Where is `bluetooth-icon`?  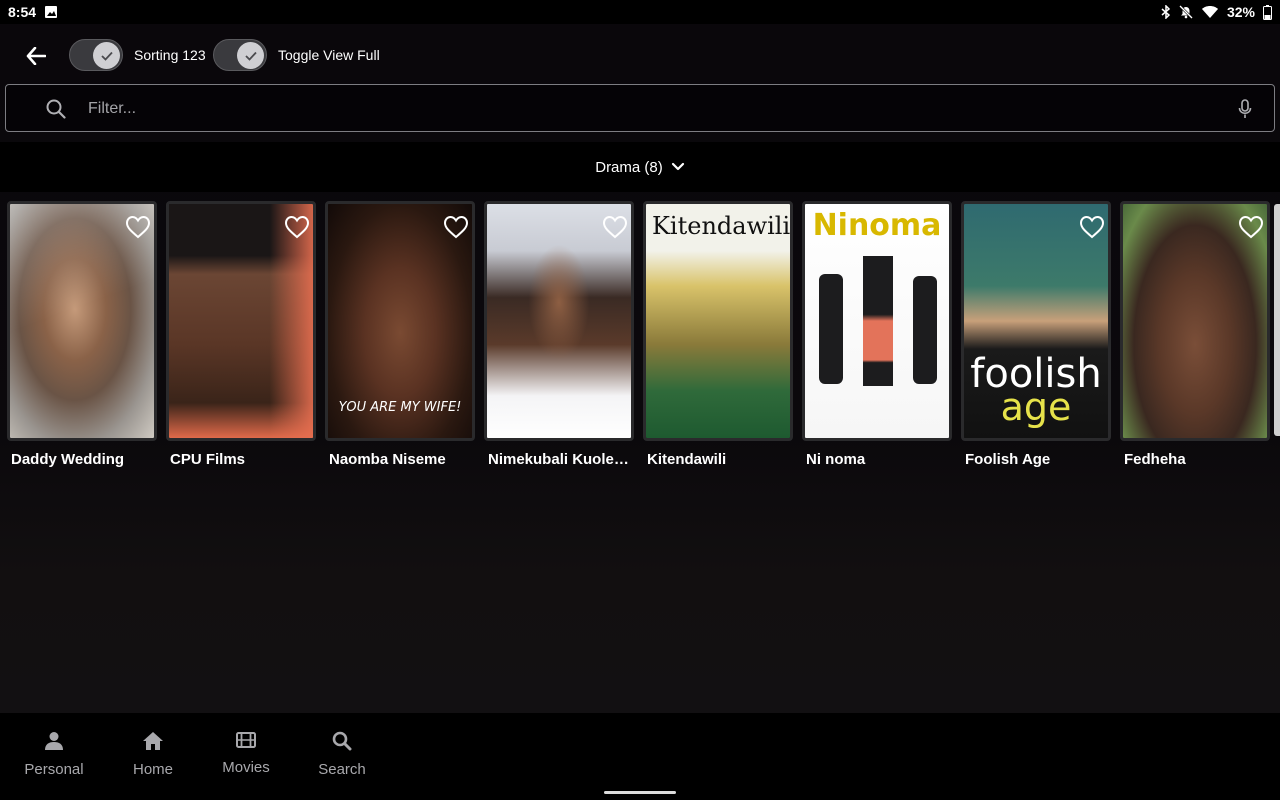
bluetooth-icon is located at coordinates (1166, 12).